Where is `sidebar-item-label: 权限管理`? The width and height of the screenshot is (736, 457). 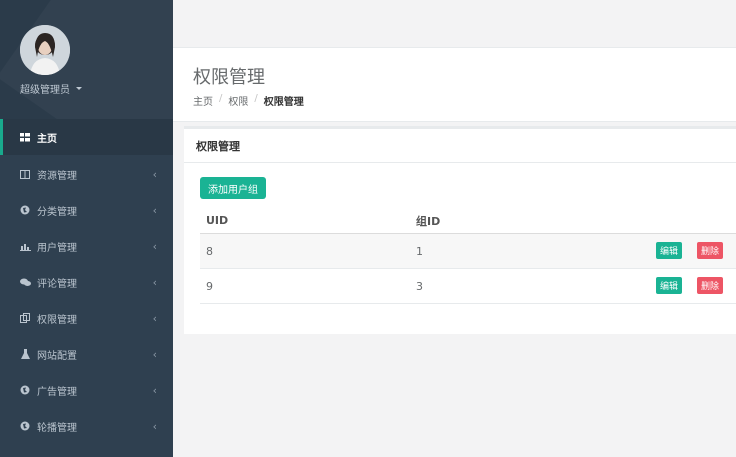
sidebar-item-label: 权限管理 is located at coordinates (57, 320).